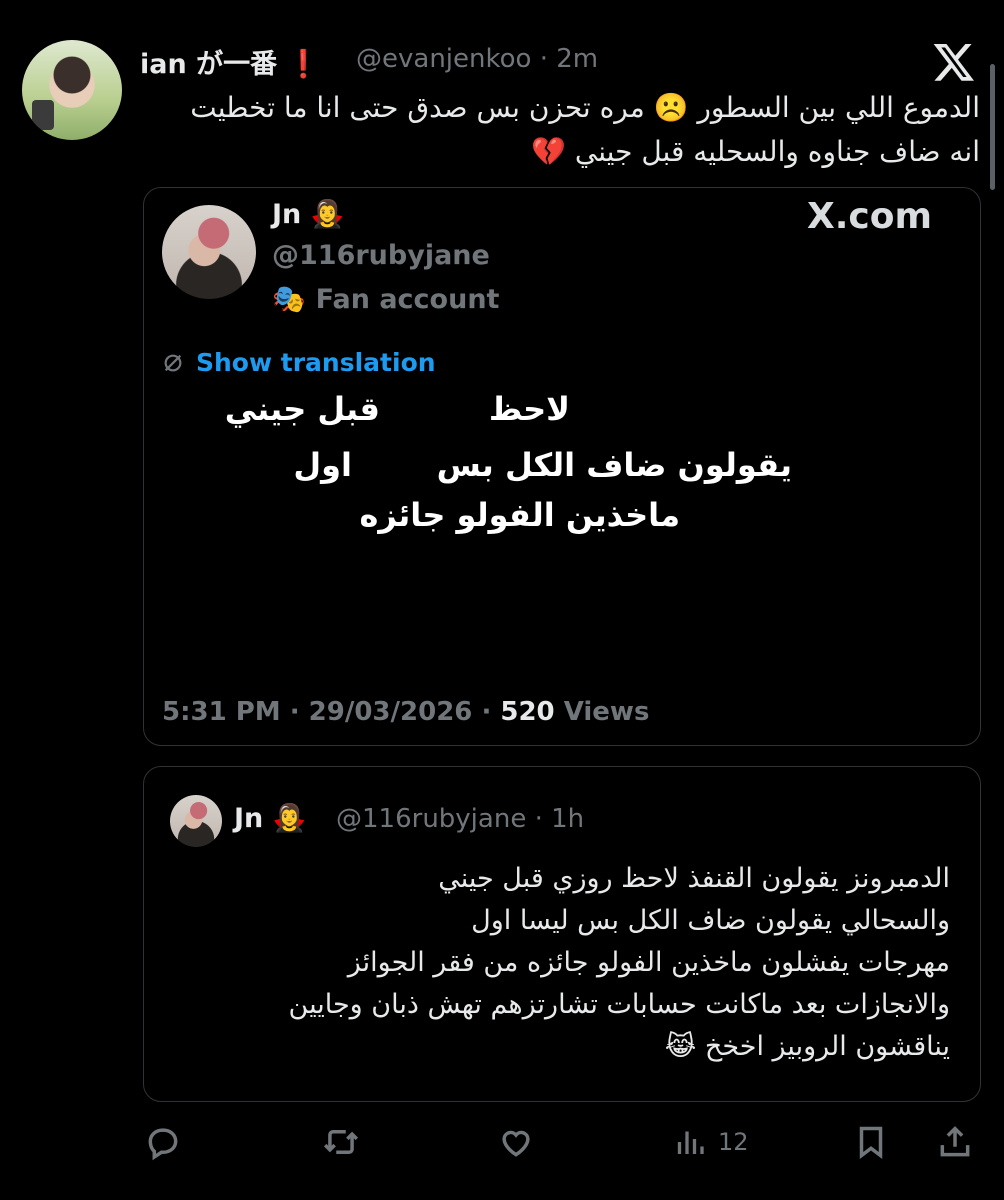 This screenshot has height=1200, width=1004. I want to click on tweet-time: 2m, so click(577, 59).